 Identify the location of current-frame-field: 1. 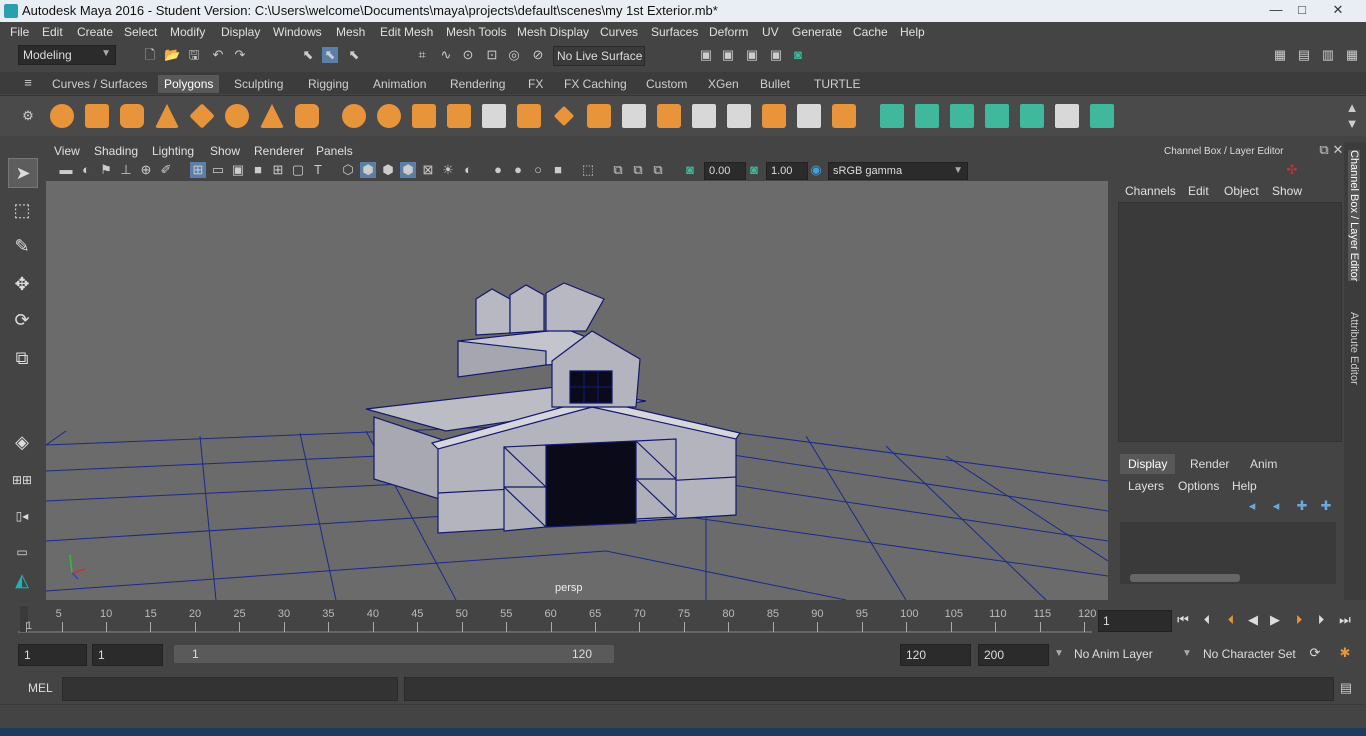
(1135, 621).